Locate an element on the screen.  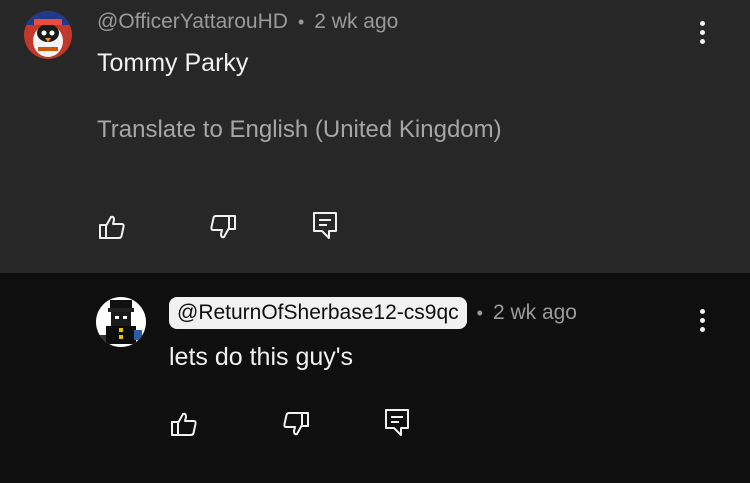
reply-author-badge: @ReturnOfSherbase12-cs9qc is located at coordinates (318, 313).